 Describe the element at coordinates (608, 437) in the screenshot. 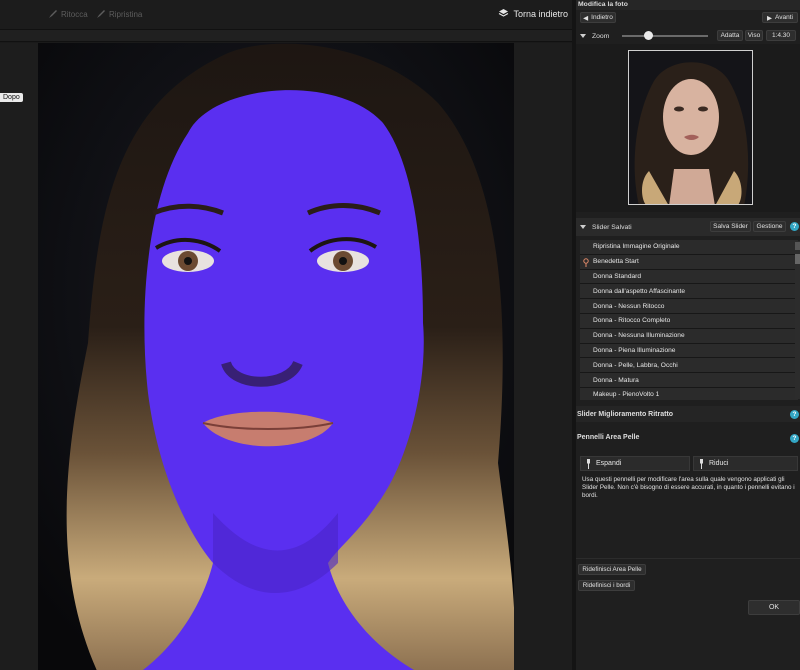

I see `skin-brushes-title: Pennelli Area Pelle` at that location.